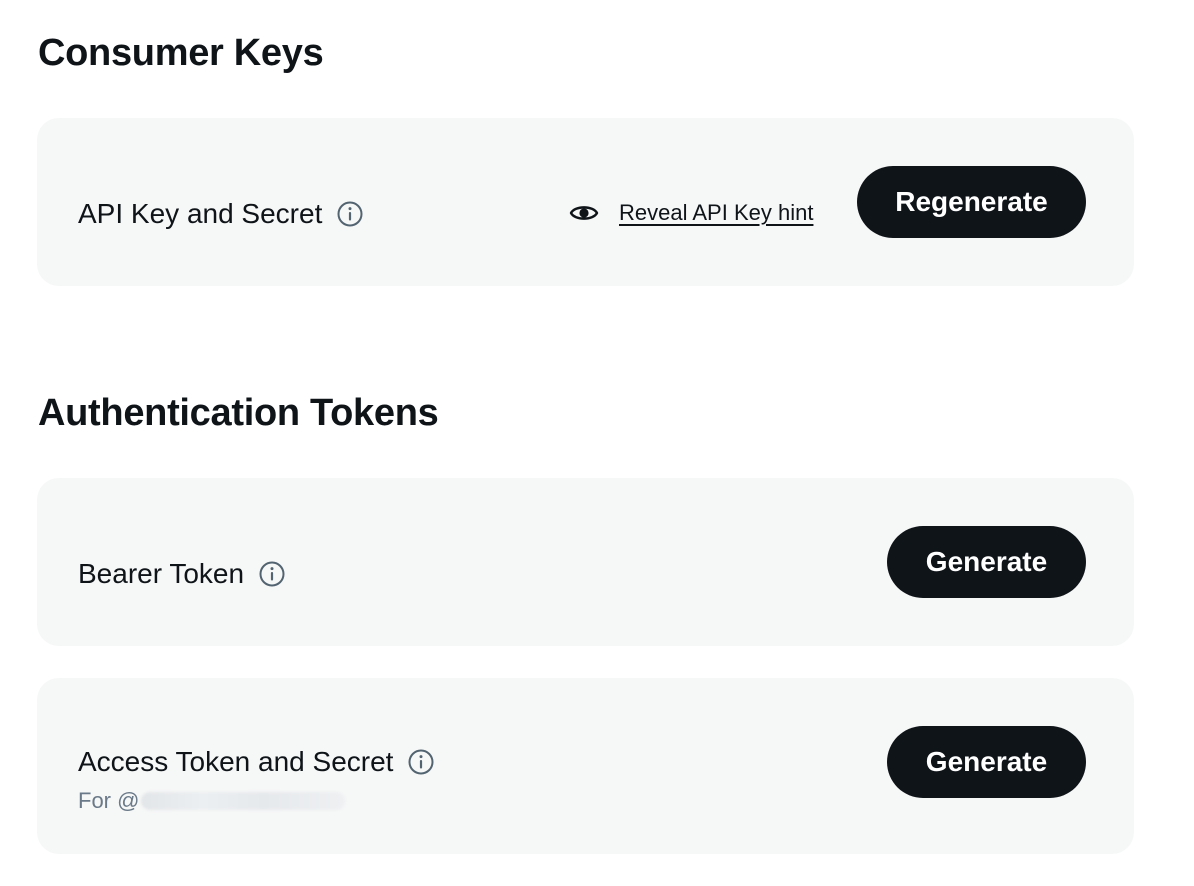  Describe the element at coordinates (236, 761) in the screenshot. I see `access-token-label: Access Token and Secret` at that location.